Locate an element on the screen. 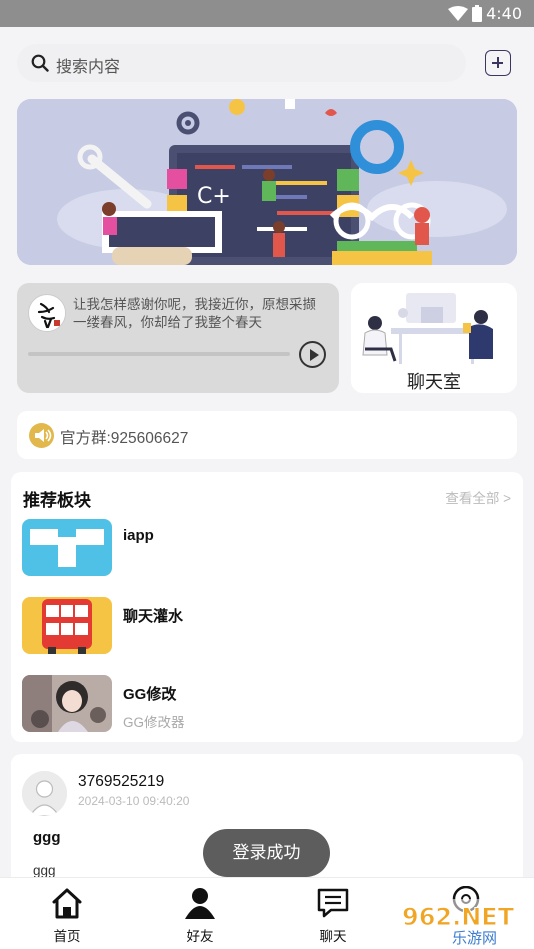 This screenshot has width=534, height=949. watermark-sub: 乐游网 is located at coordinates (474, 938).